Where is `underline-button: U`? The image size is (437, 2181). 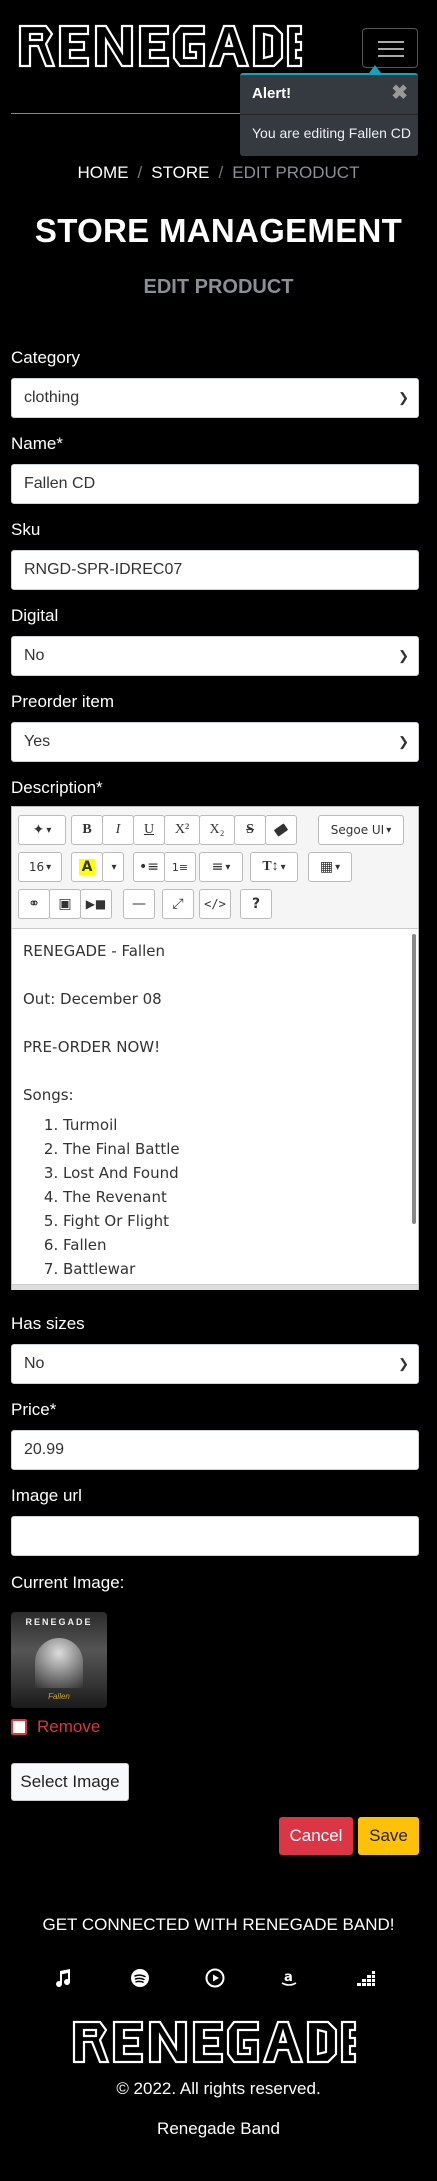 underline-button: U is located at coordinates (149, 830).